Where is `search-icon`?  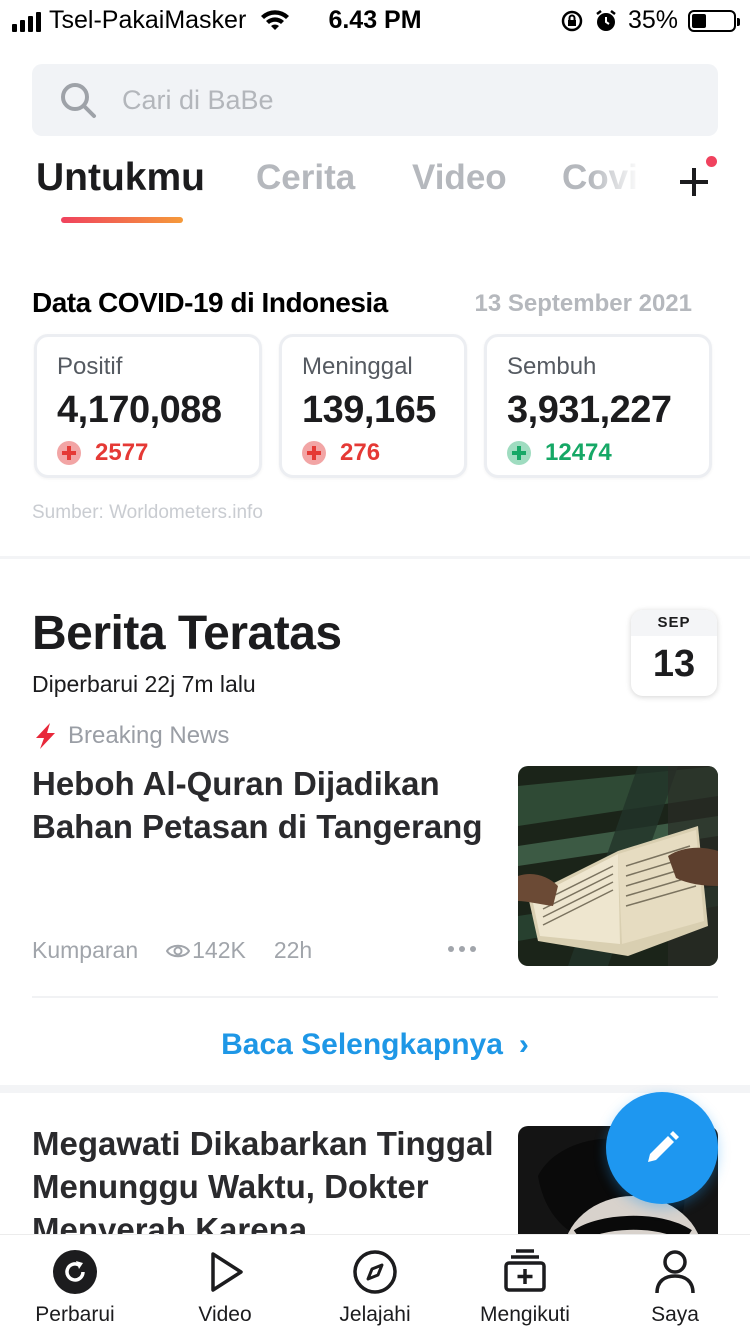
search-icon is located at coordinates (78, 100).